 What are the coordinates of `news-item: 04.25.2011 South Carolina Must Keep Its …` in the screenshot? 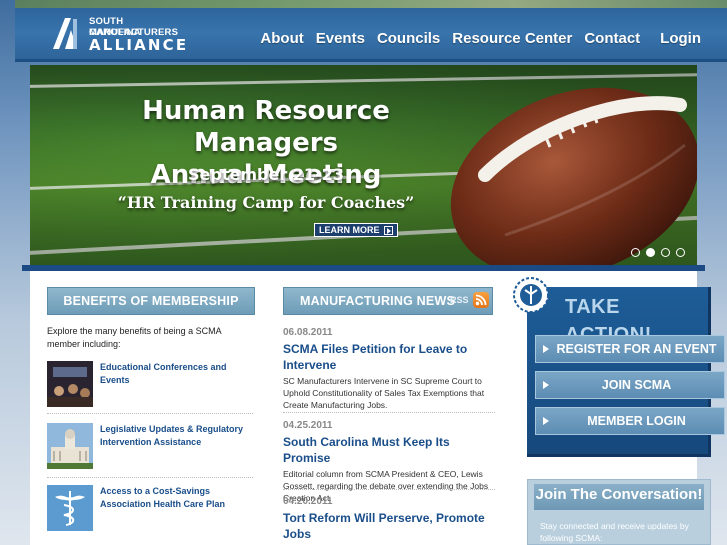 It's located at (390, 462).